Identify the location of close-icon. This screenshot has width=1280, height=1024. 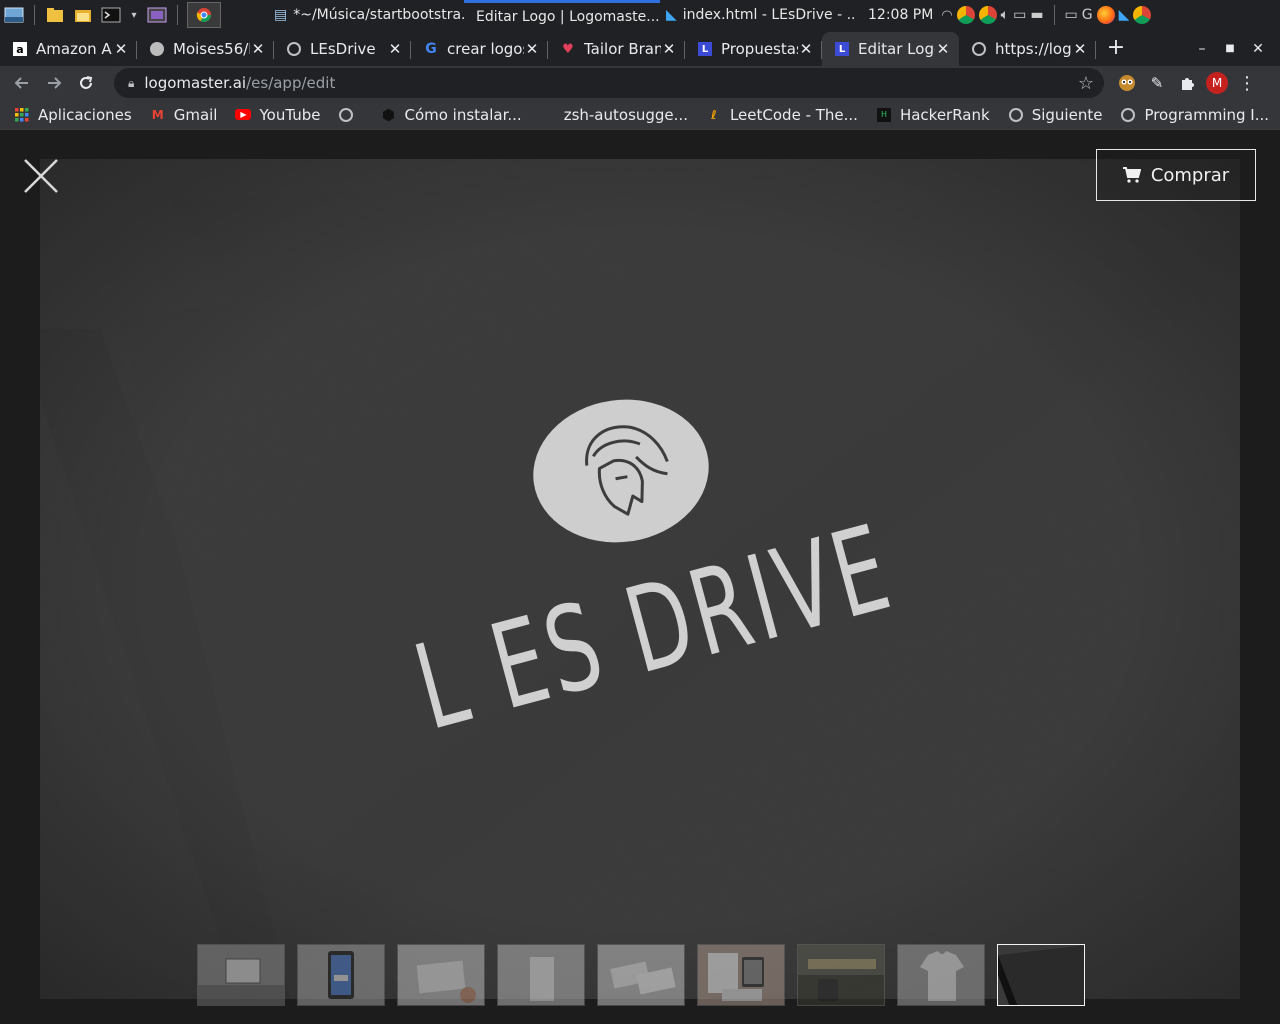
(41, 176).